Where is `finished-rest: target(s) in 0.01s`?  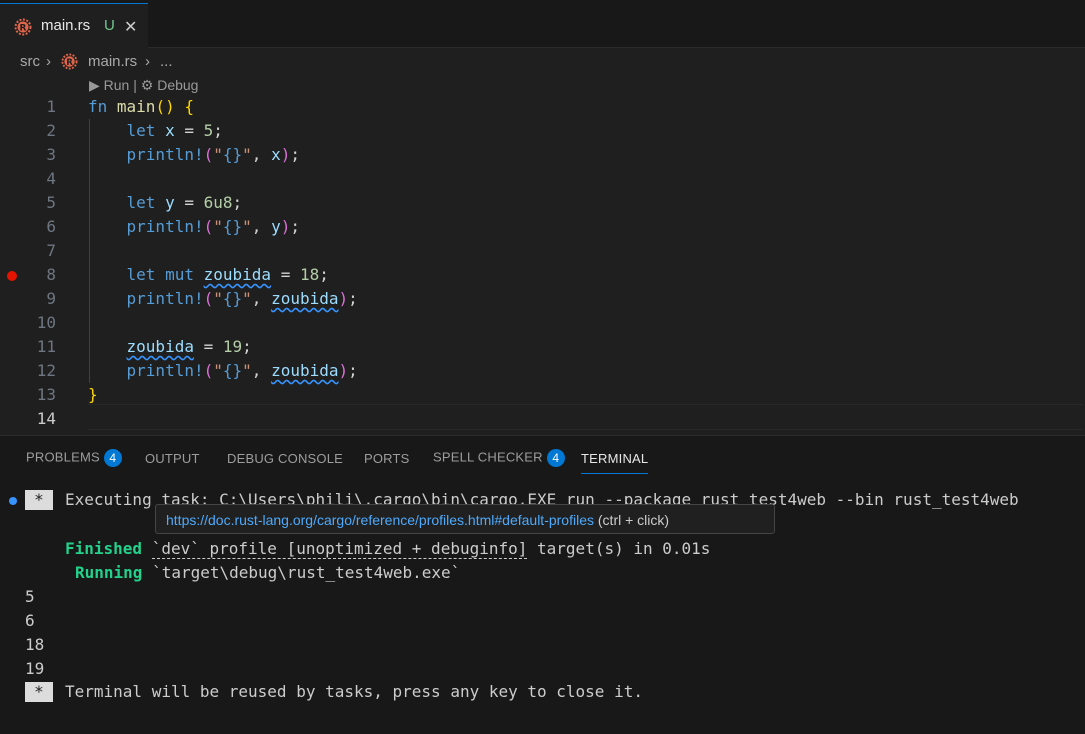 finished-rest: target(s) in 0.01s is located at coordinates (619, 548).